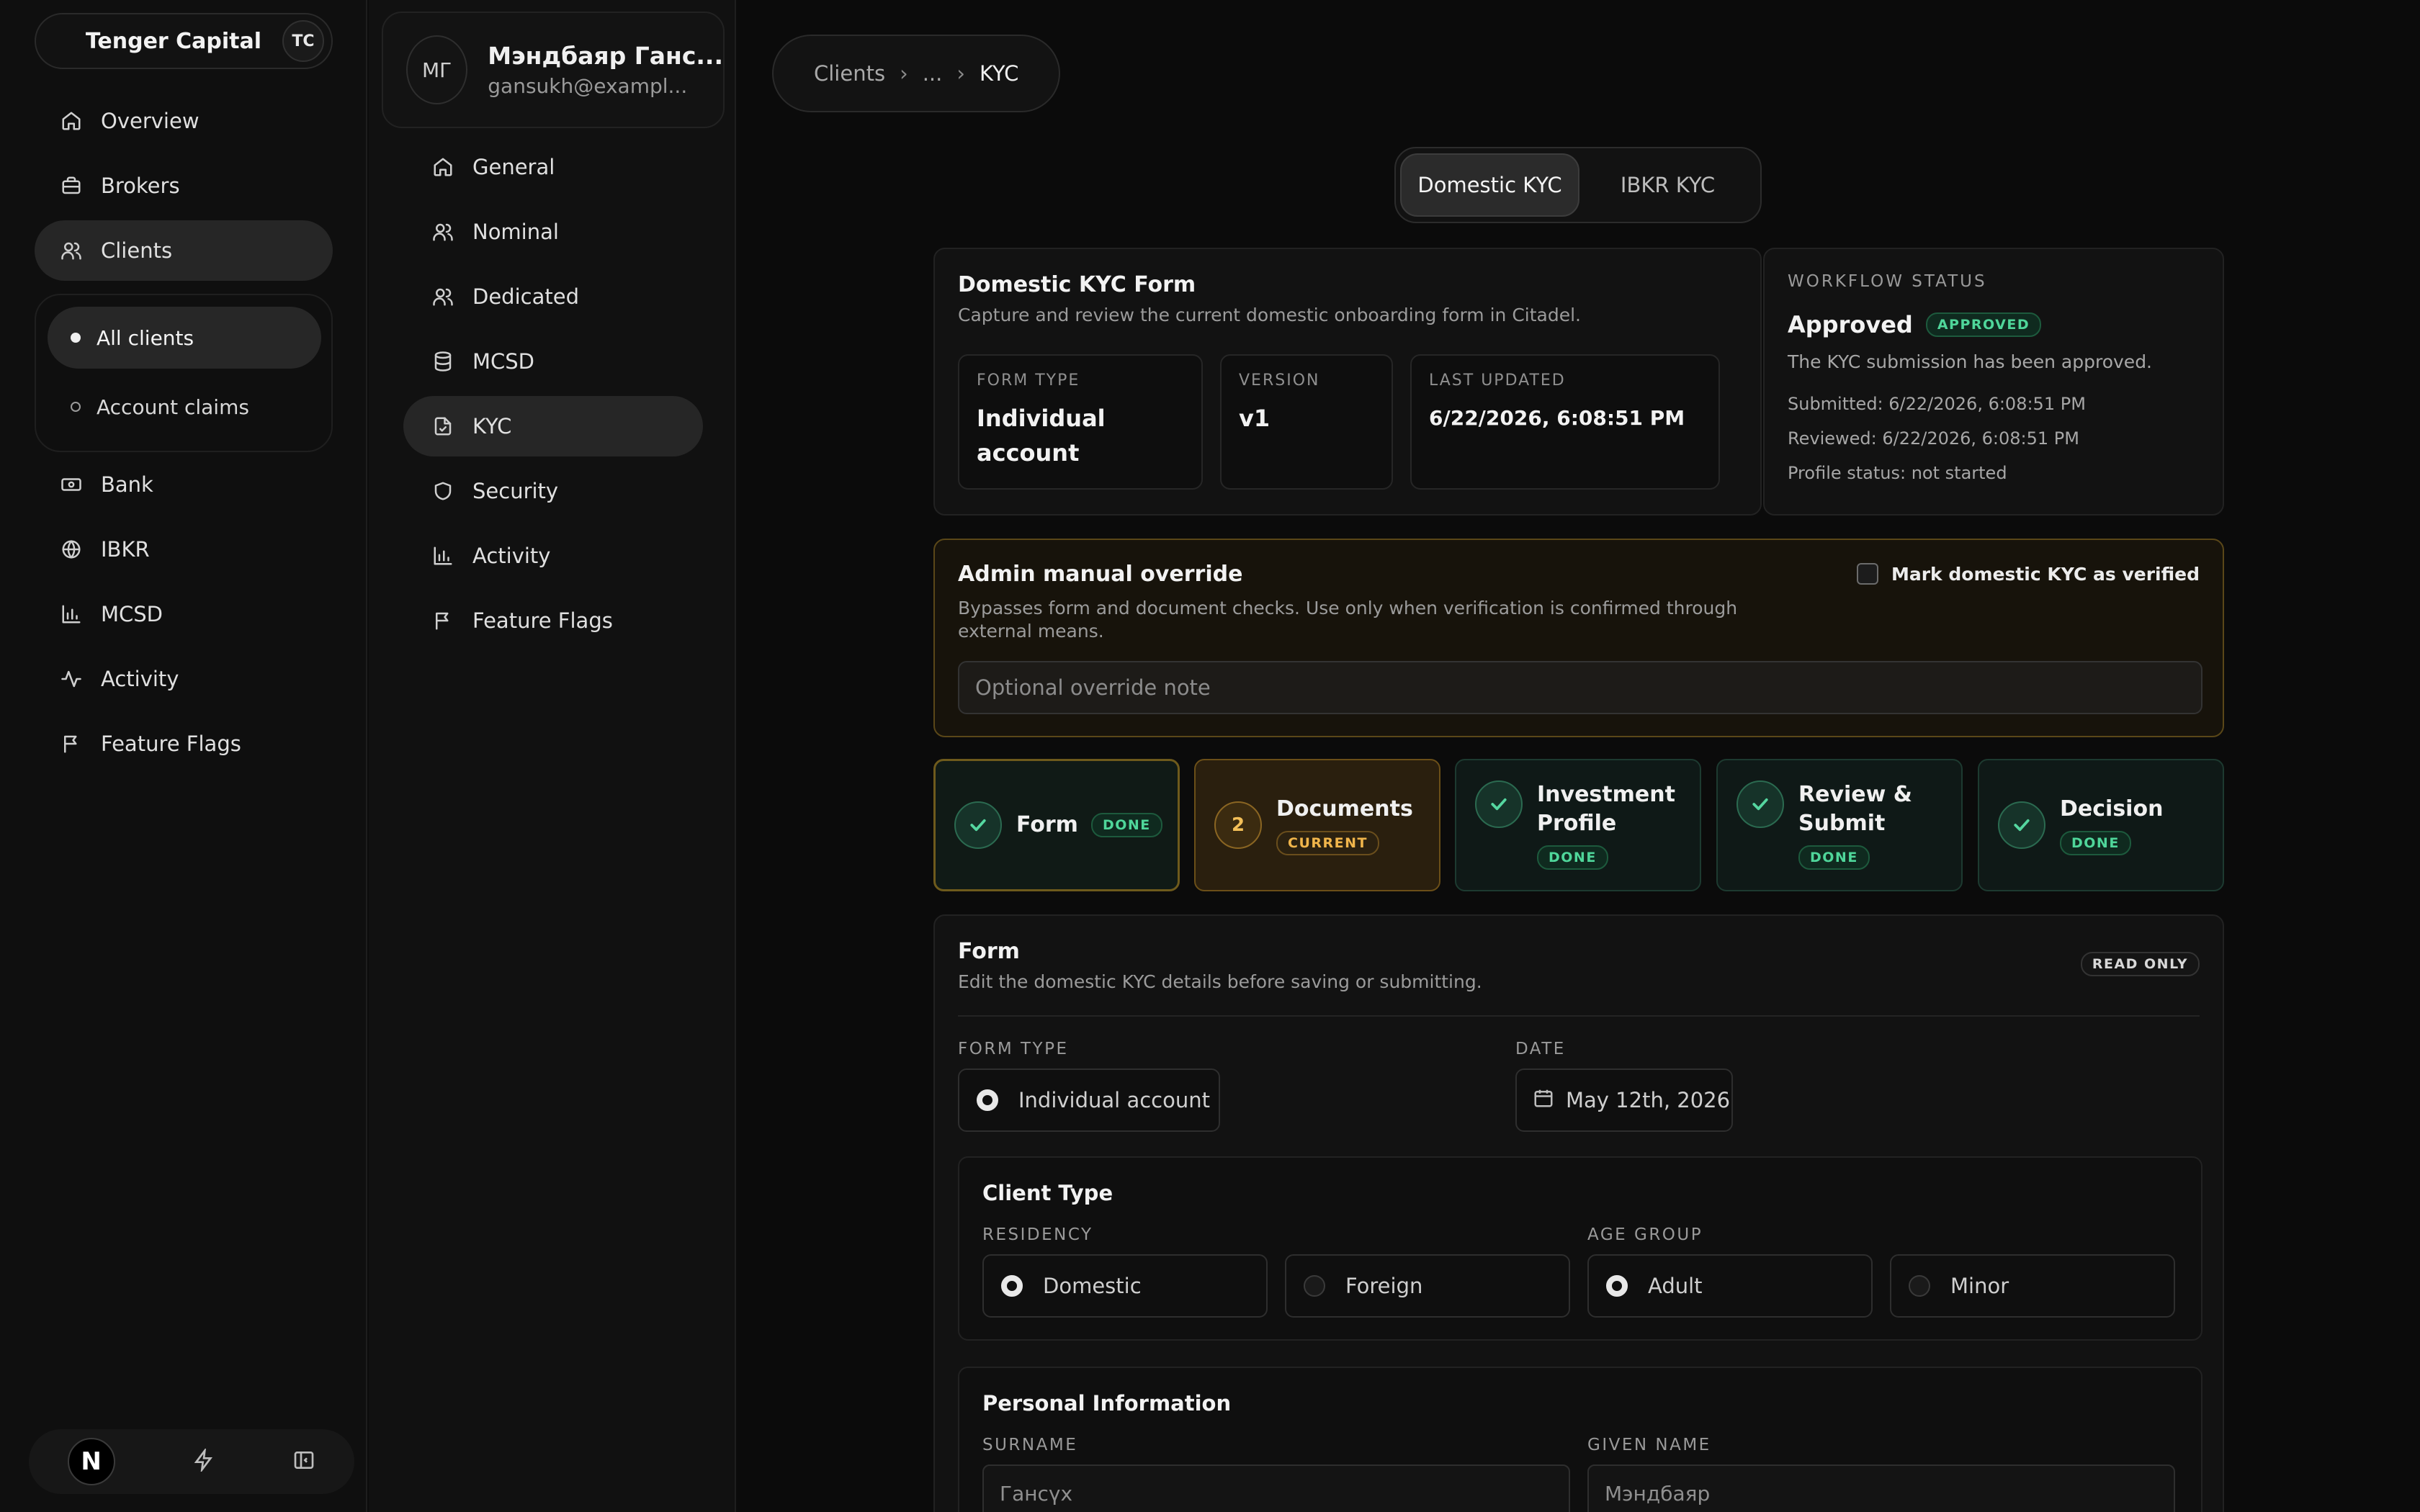 This screenshot has height=1512, width=2420. I want to click on form-type-radio: Individual account, so click(1089, 1100).